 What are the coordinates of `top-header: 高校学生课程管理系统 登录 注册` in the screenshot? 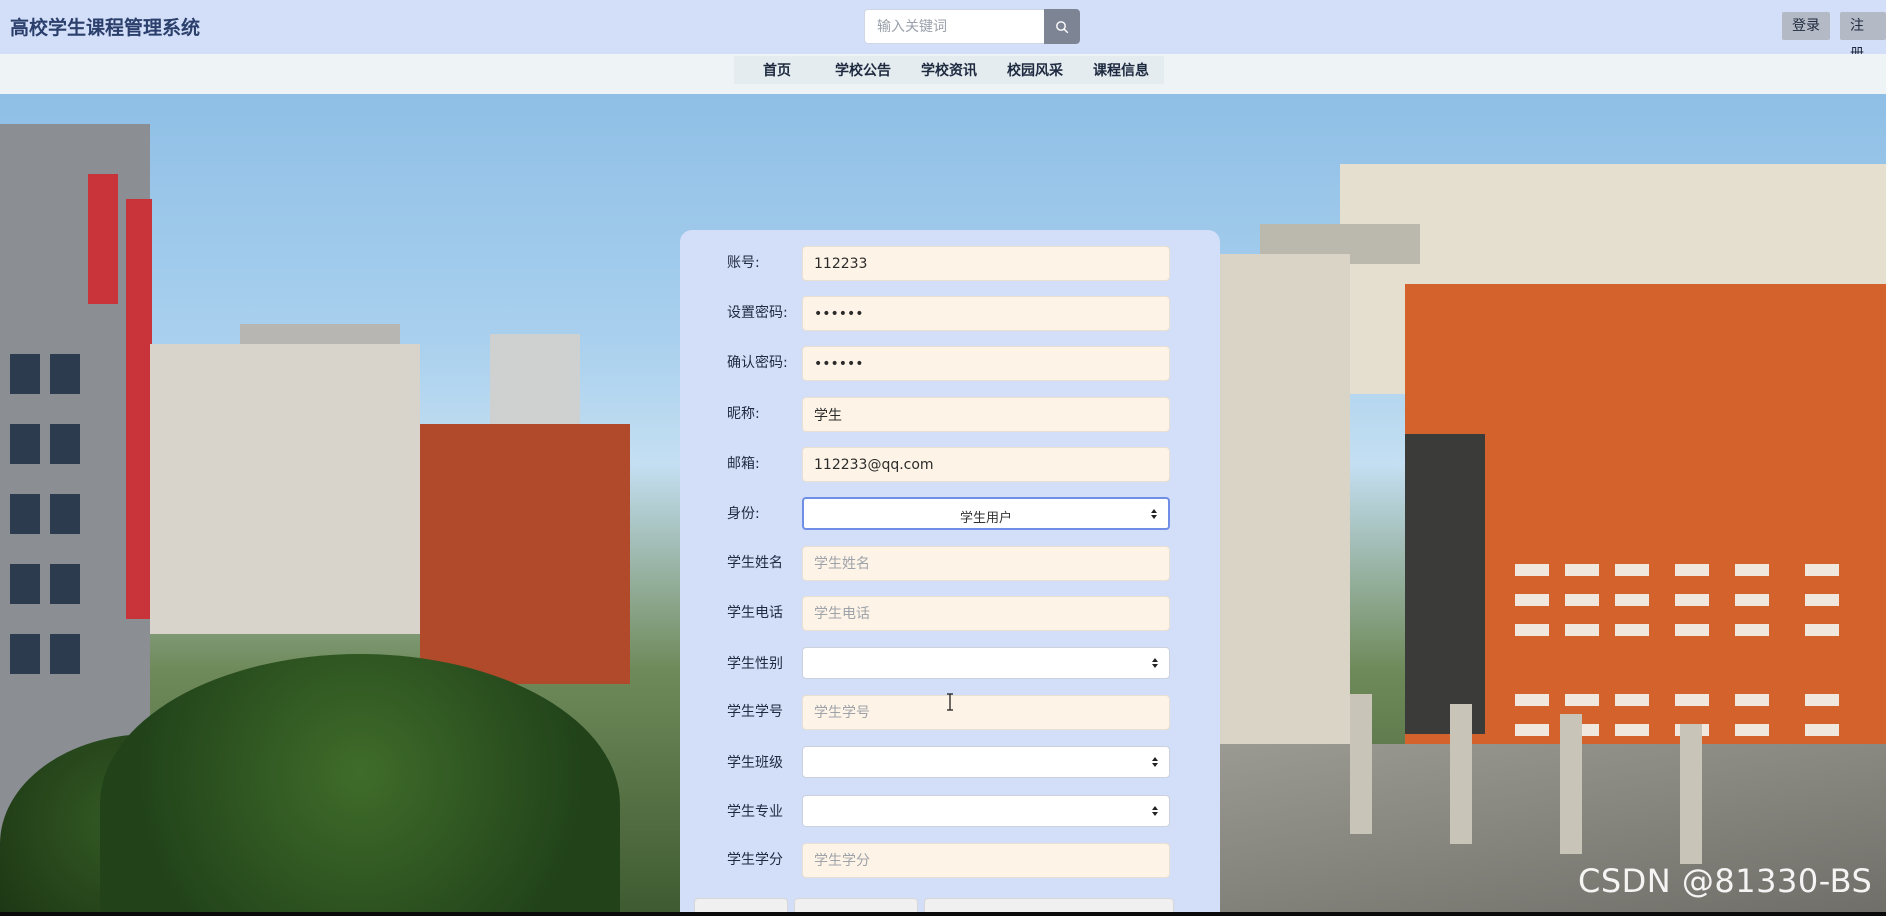 It's located at (943, 31).